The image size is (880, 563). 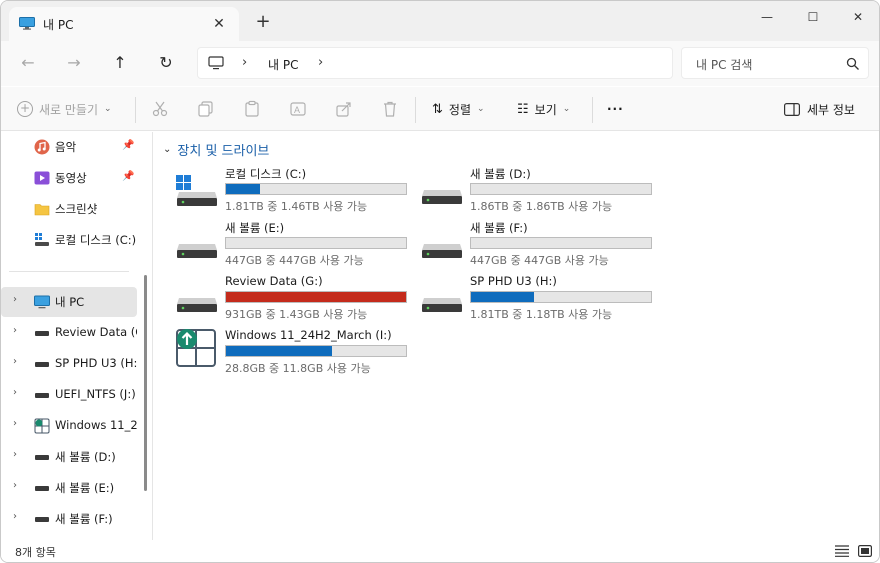 I want to click on copy-icon, so click(x=206, y=109).